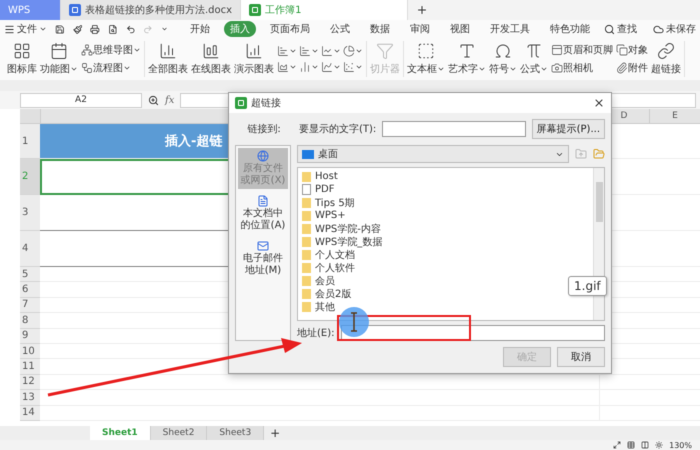 This screenshot has height=450, width=700. I want to click on file-name: Tips 5期, so click(335, 203).